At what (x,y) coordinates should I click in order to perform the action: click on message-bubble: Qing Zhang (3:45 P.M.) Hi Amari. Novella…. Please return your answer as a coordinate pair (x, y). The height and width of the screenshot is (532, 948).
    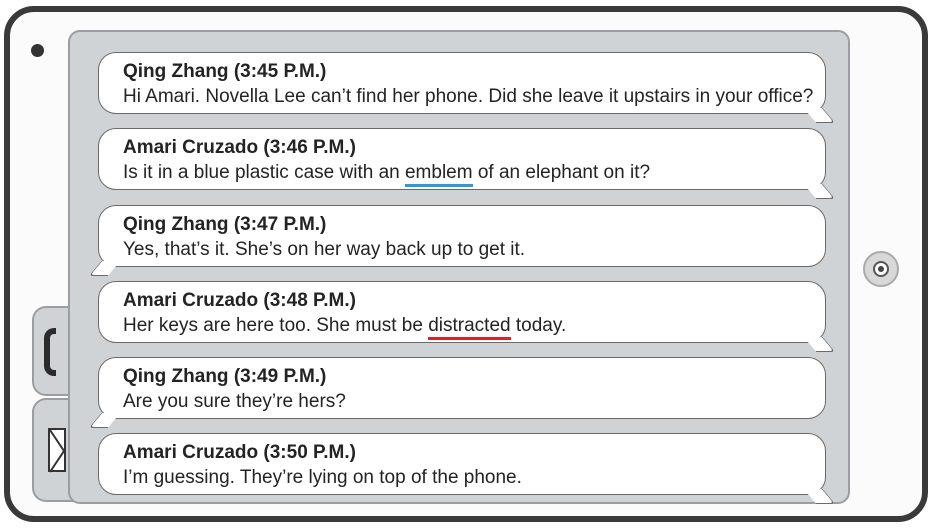
    Looking at the image, I should click on (462, 83).